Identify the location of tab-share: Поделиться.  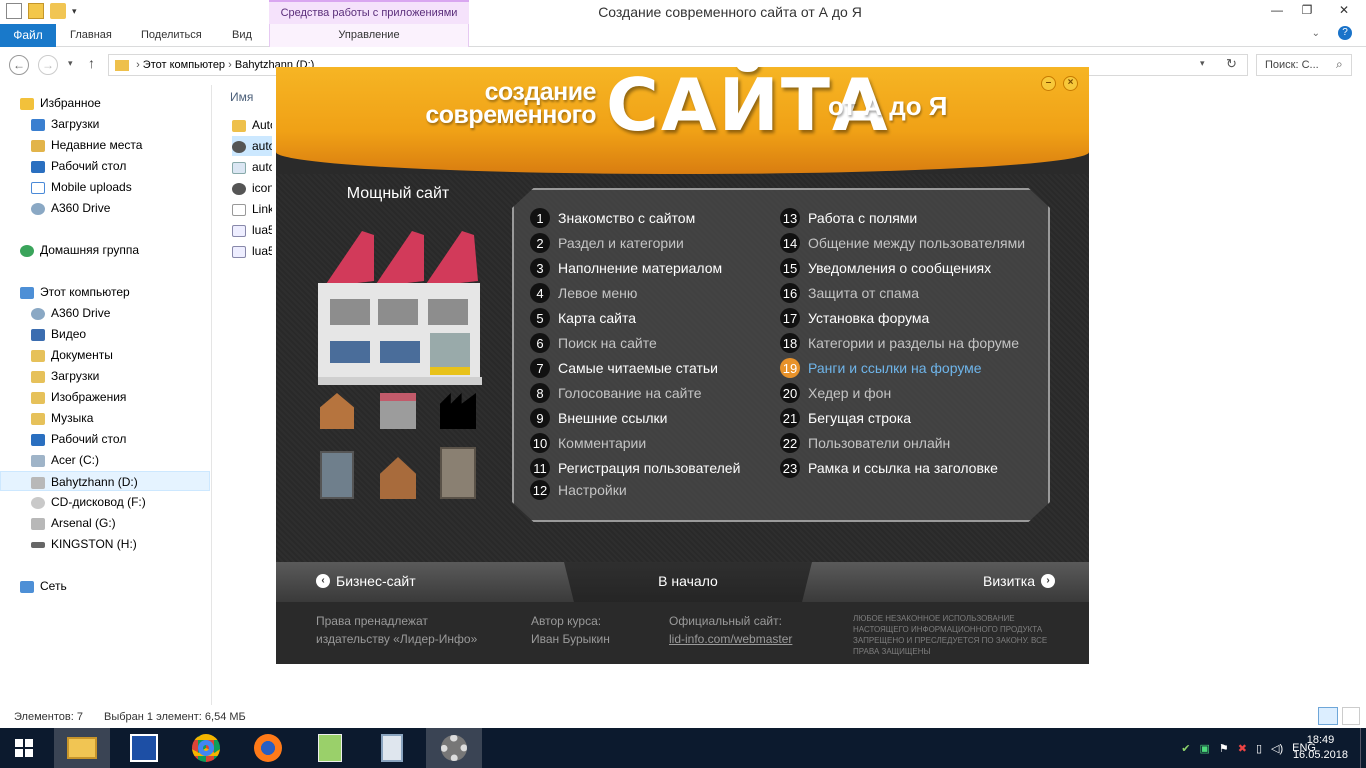
(171, 35).